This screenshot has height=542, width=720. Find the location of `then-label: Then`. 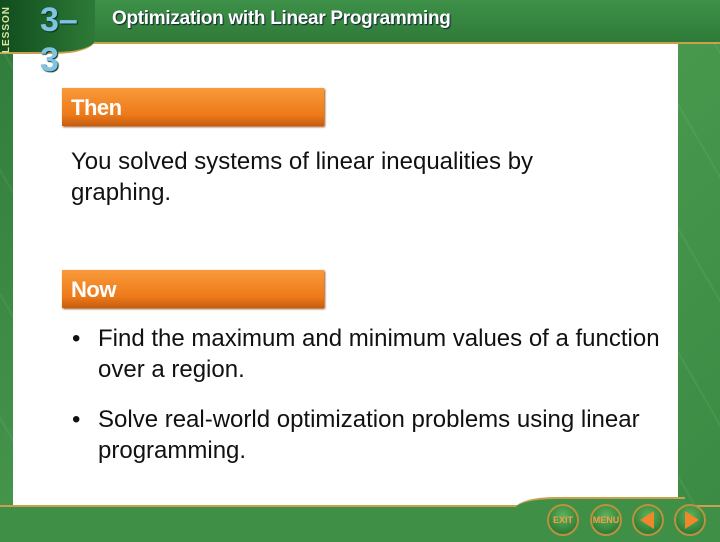

then-label: Then is located at coordinates (96, 107).